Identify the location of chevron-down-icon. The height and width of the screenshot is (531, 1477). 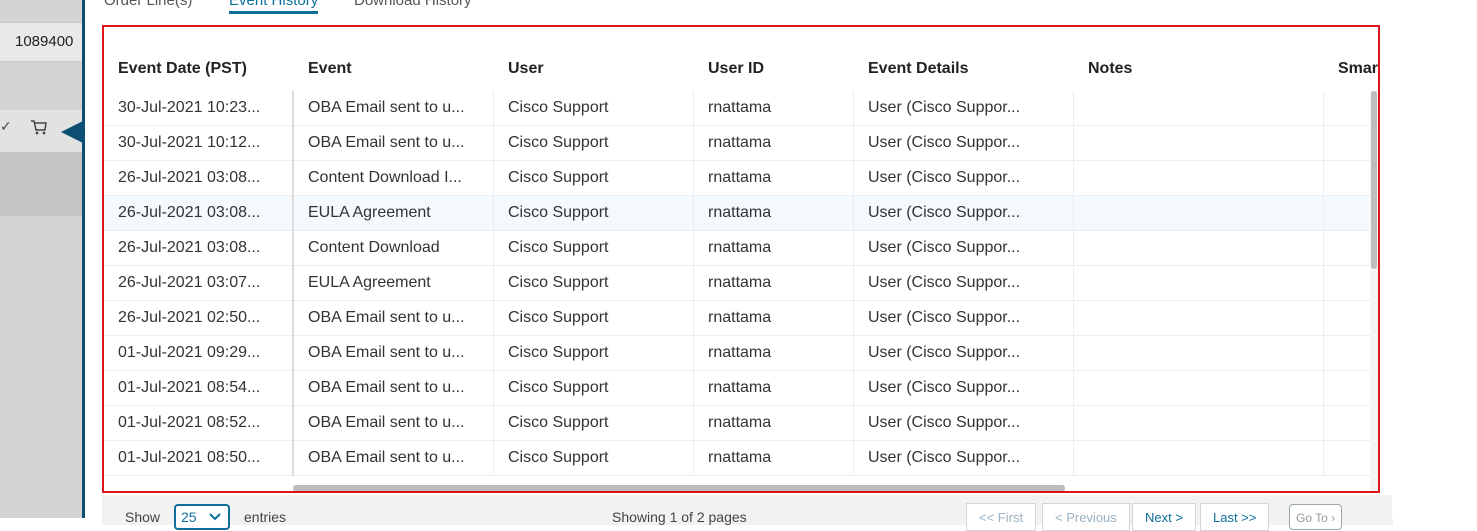
(215, 517).